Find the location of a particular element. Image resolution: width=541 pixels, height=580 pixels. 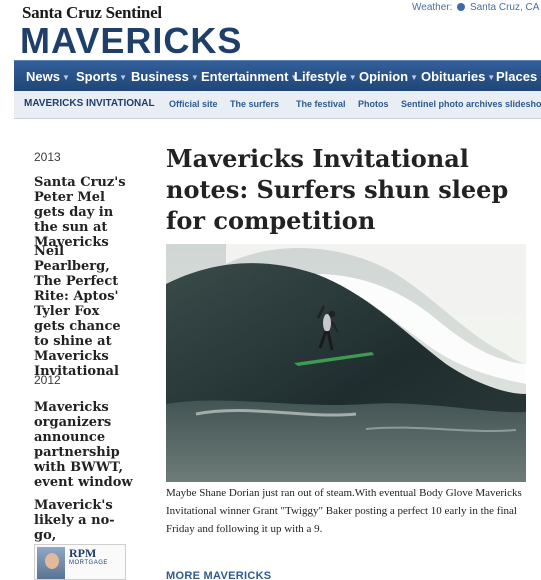

subnav-item-mavericks-invitational: MAVERICKS INVITATIONAL is located at coordinates (89, 103).